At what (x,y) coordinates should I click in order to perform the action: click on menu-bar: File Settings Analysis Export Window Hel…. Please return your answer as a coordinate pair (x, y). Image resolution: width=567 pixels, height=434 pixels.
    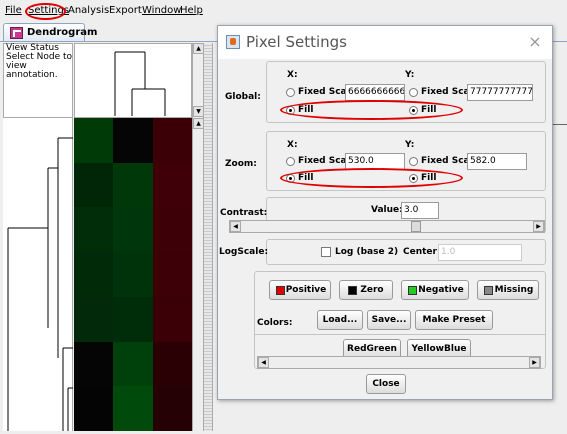
    Looking at the image, I should click on (283, 11).